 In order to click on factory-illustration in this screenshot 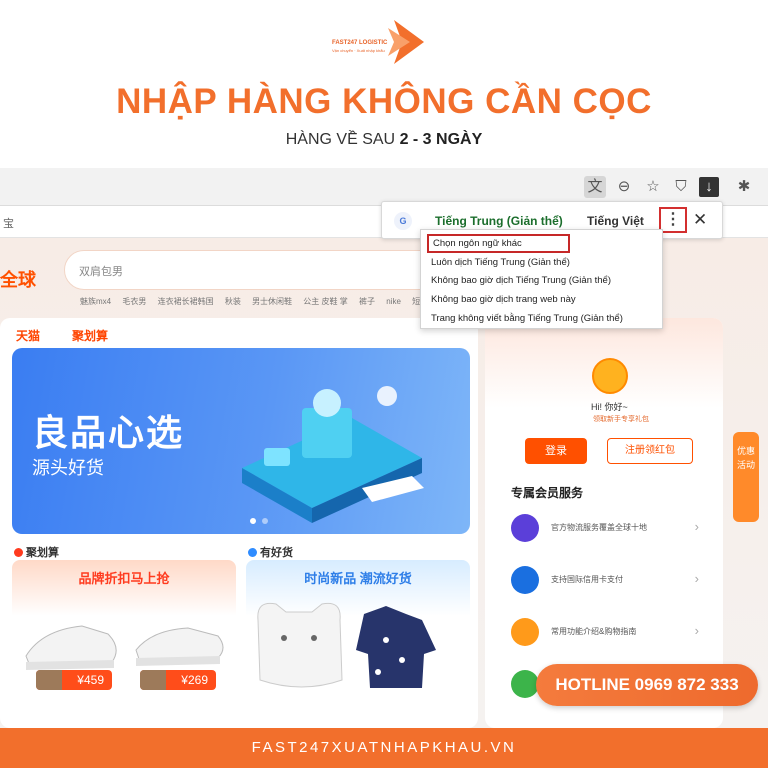, I will do `click(333, 454)`.